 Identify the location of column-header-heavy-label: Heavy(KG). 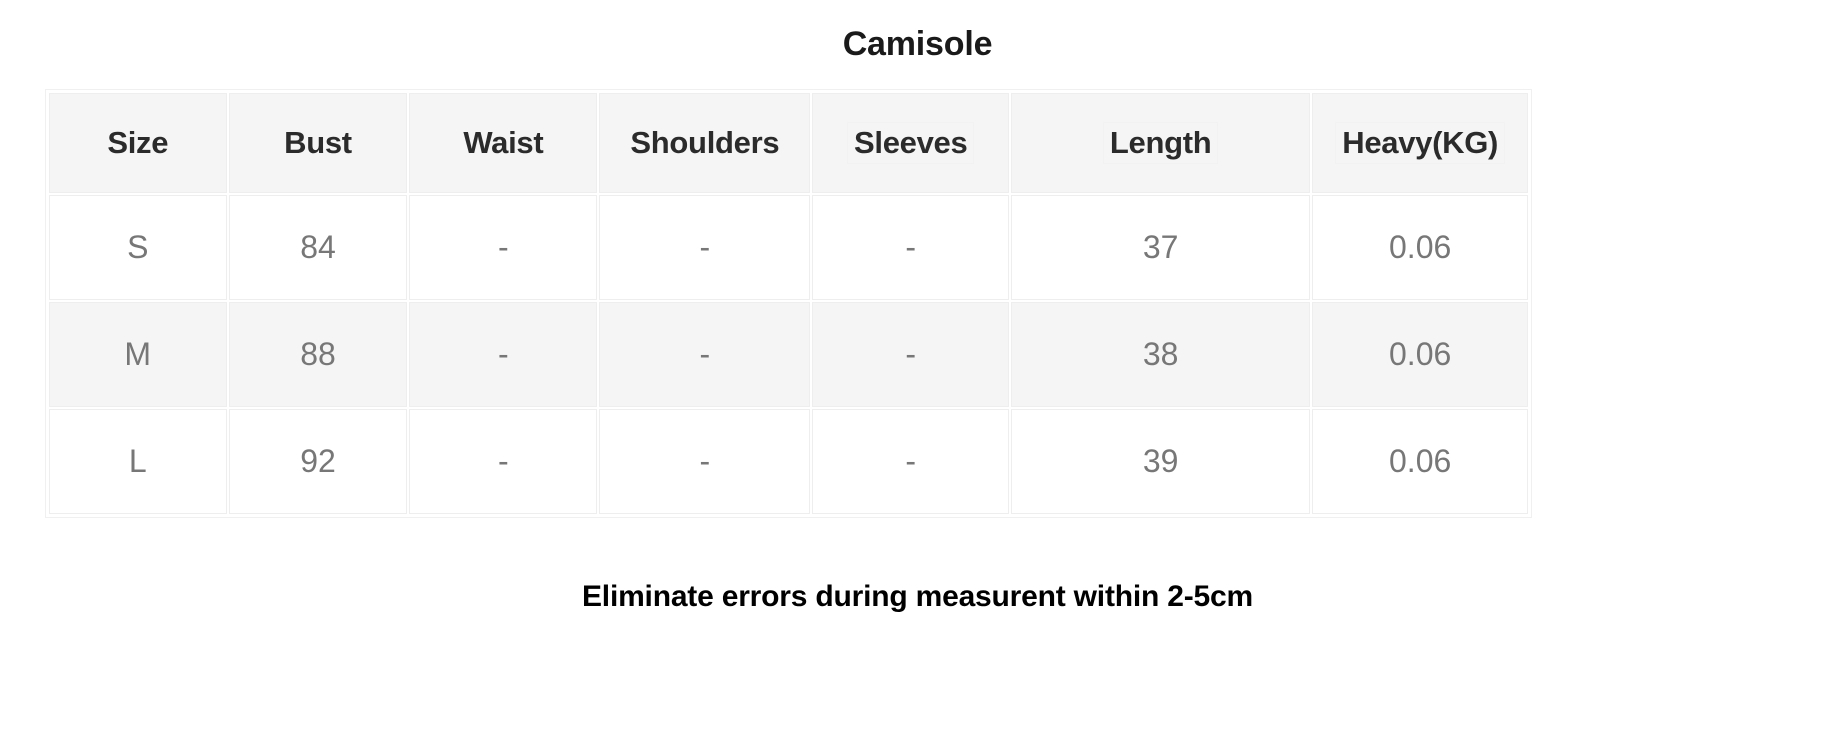
(1420, 142).